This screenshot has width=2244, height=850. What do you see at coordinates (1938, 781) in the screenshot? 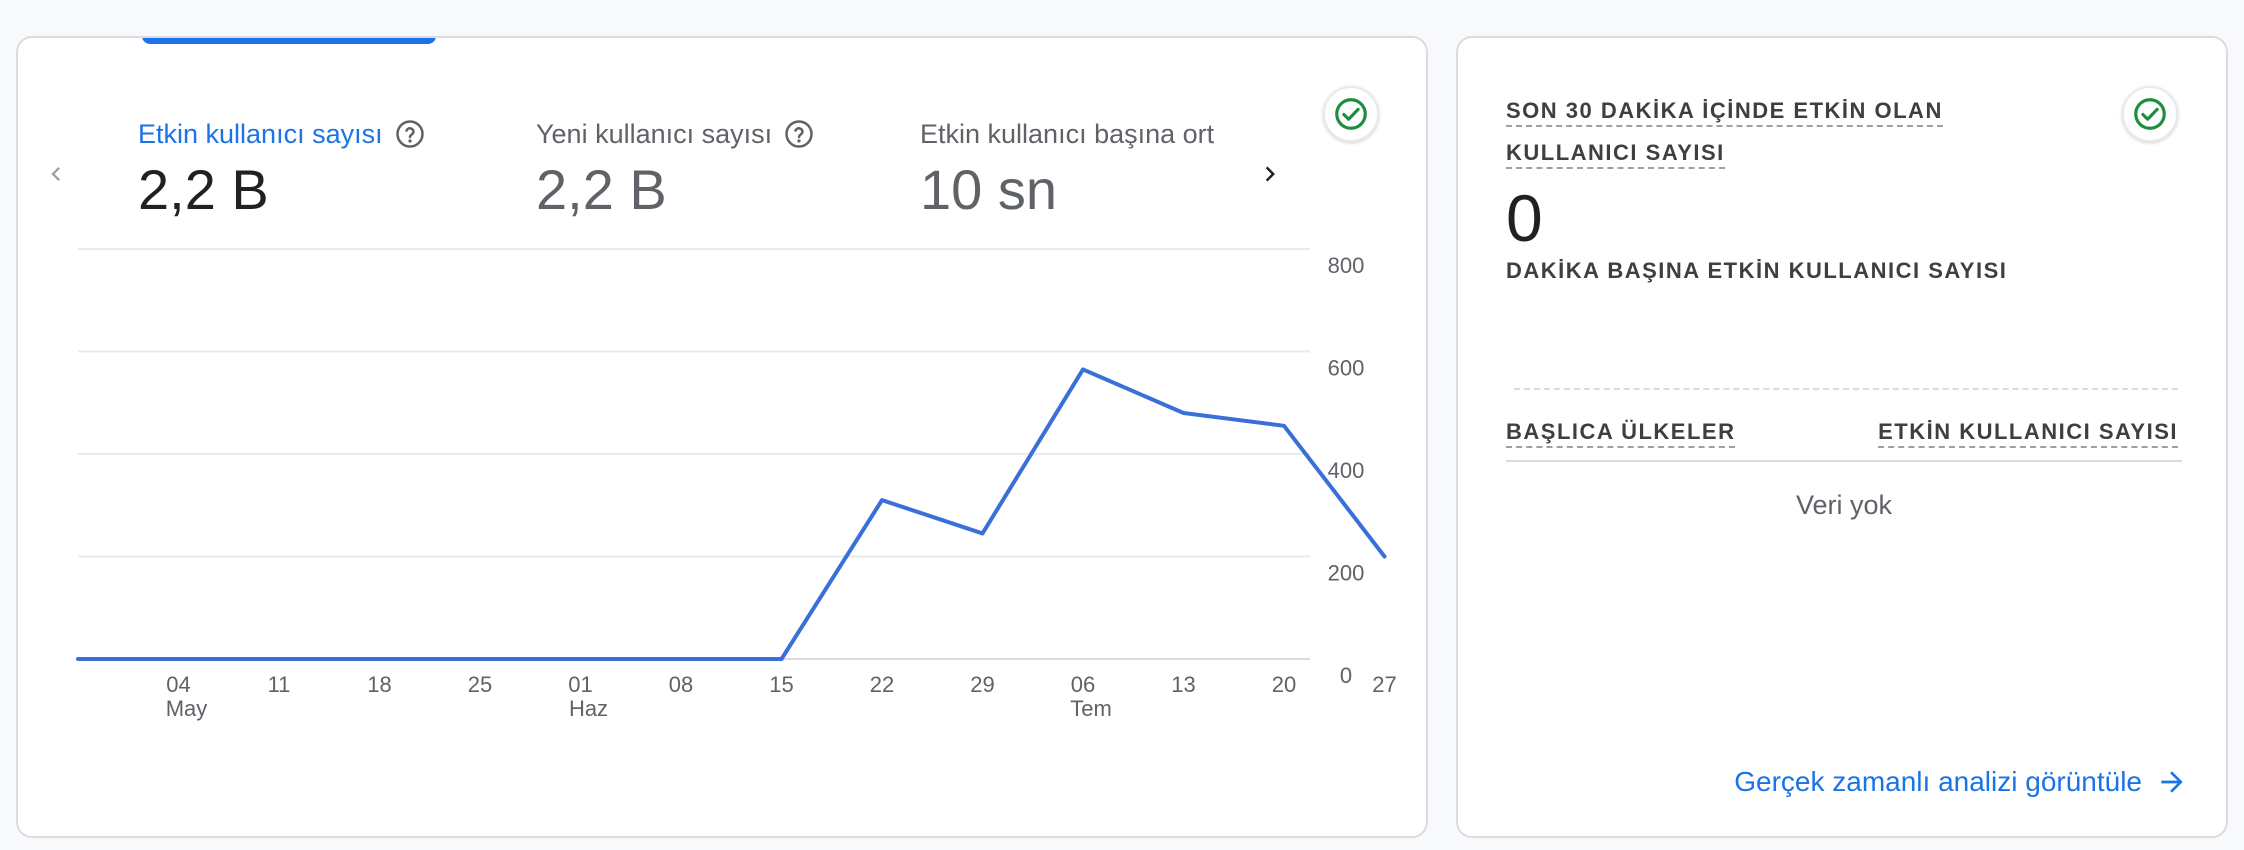
I see `view-realtime-link-label: Gerçek zamanlı analizi görüntüle` at bounding box center [1938, 781].